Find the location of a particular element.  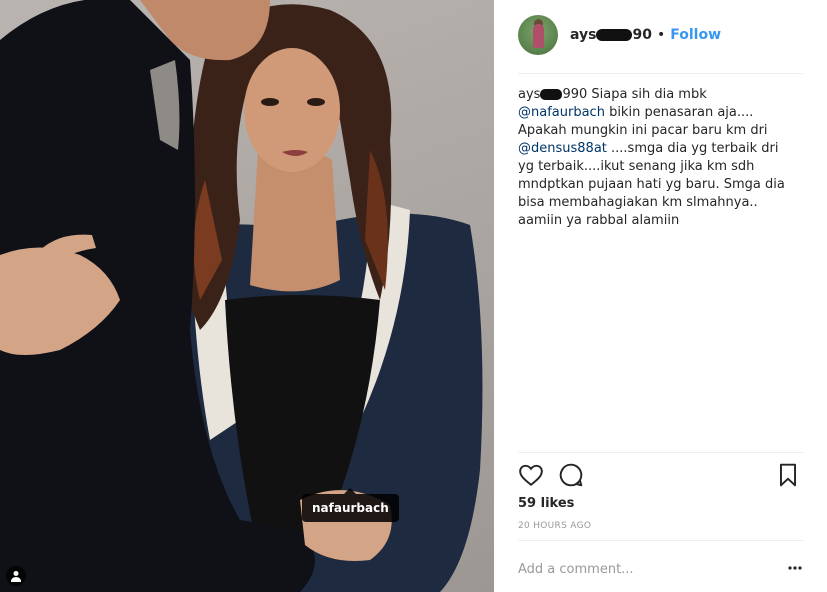

post-header: ays 90 • Follow is located at coordinates (660, 35).